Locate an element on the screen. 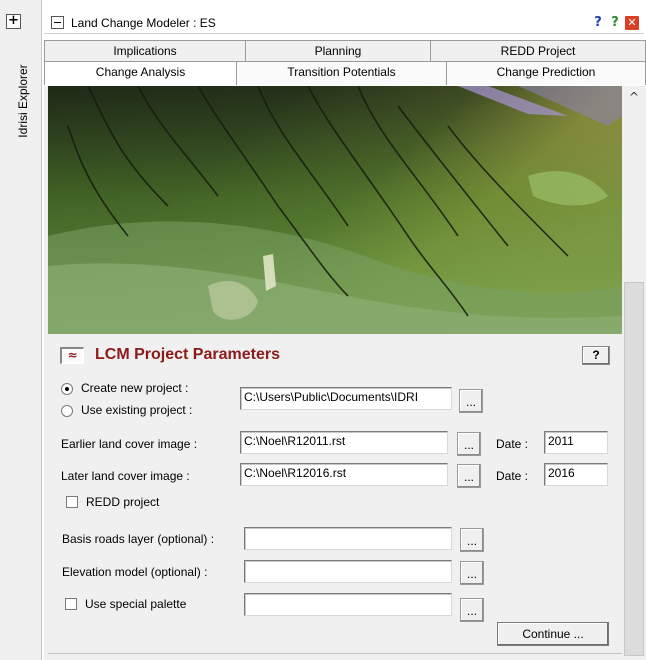 This screenshot has height=660, width=646. tab-implications: Implications is located at coordinates (144, 51).